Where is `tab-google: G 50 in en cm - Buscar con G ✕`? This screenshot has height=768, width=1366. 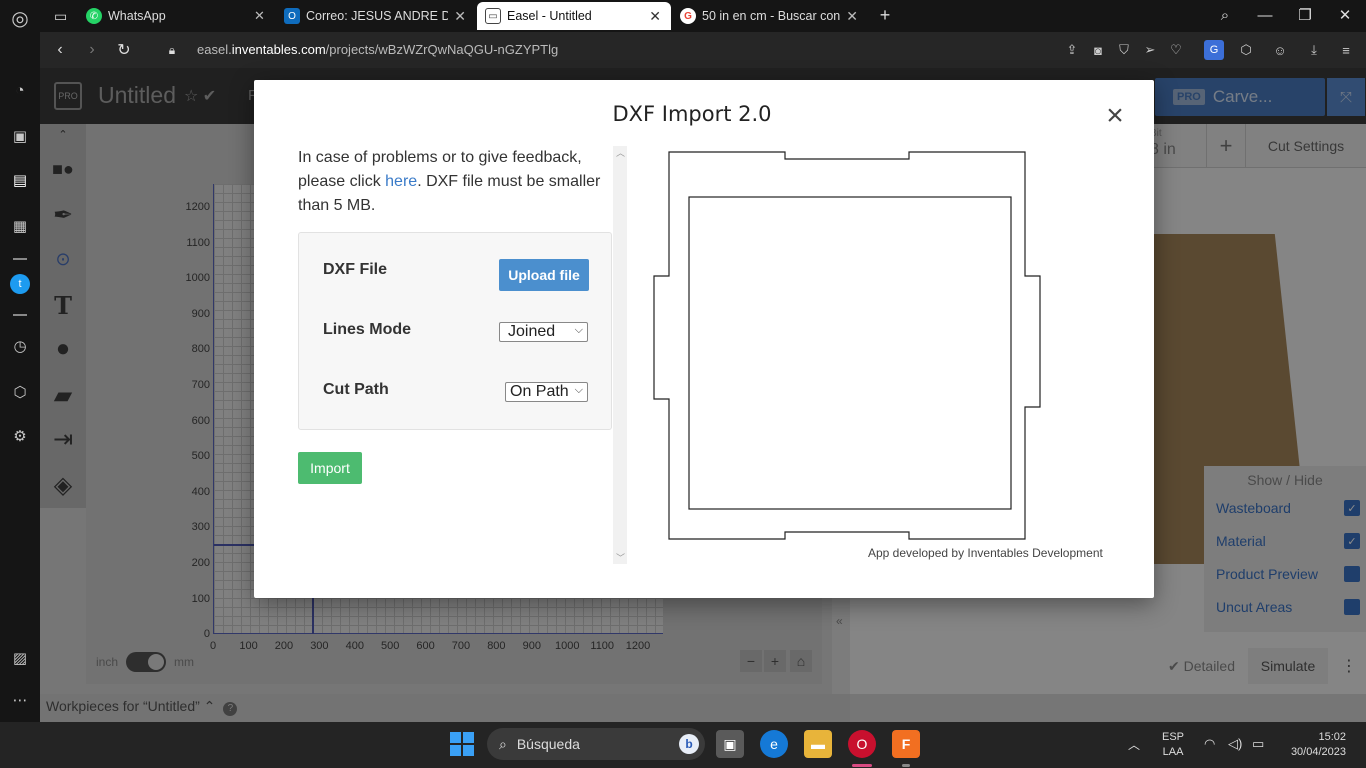 tab-google: G 50 in en cm - Buscar con G ✕ is located at coordinates (770, 16).